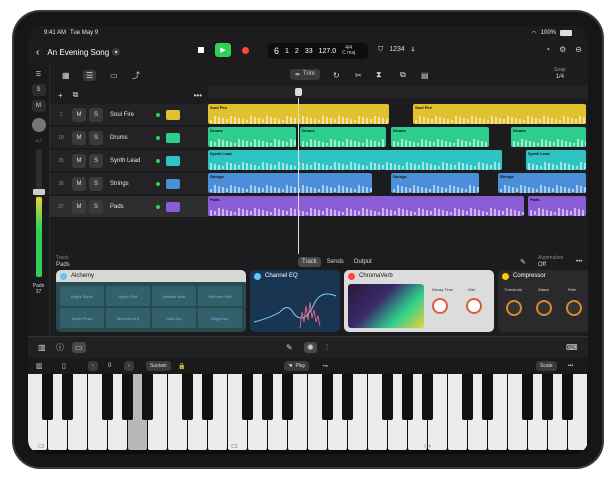 The image size is (615, 479). What do you see at coordinates (578, 49) in the screenshot?
I see `more-icon: ⊖` at bounding box center [578, 49].